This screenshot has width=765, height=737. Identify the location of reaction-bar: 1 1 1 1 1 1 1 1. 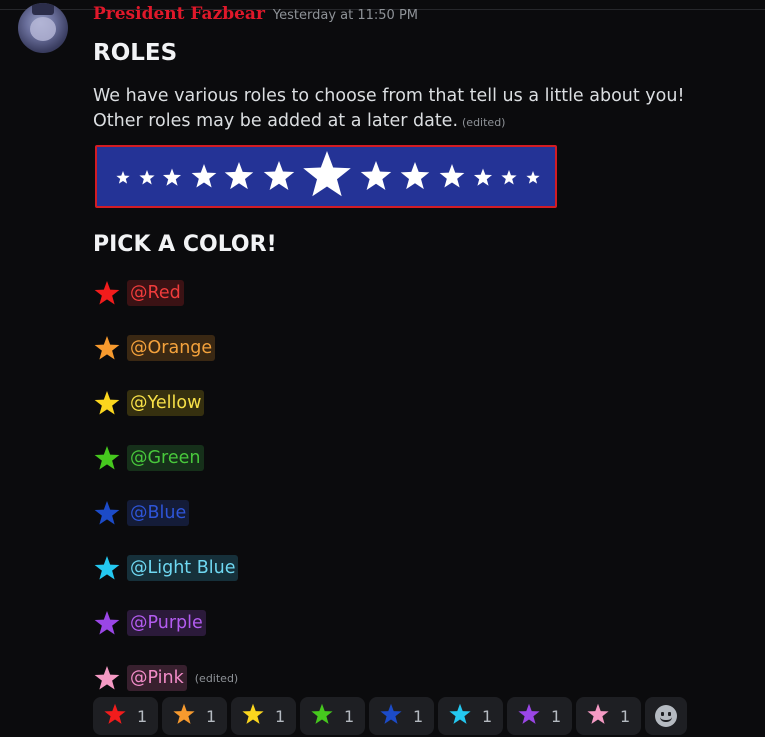
(390, 717).